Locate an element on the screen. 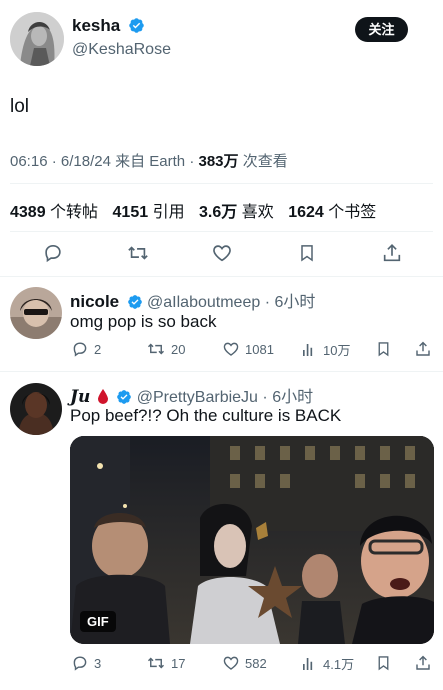 This screenshot has width=443, height=690. kesha-avatar is located at coordinates (37, 39).